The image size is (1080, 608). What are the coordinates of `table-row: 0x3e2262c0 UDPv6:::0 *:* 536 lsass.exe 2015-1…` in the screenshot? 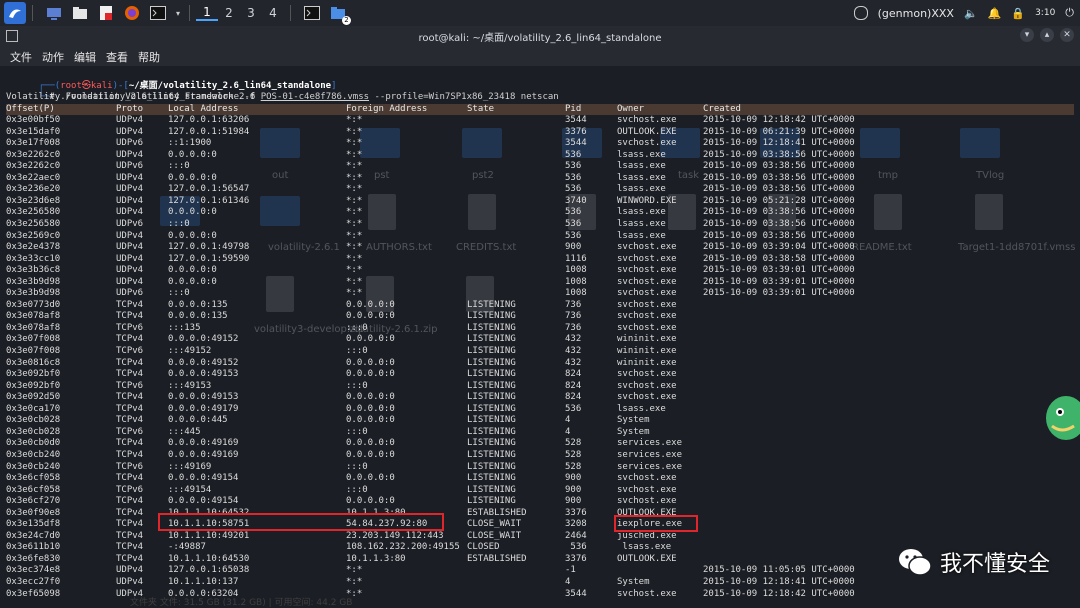 It's located at (540, 167).